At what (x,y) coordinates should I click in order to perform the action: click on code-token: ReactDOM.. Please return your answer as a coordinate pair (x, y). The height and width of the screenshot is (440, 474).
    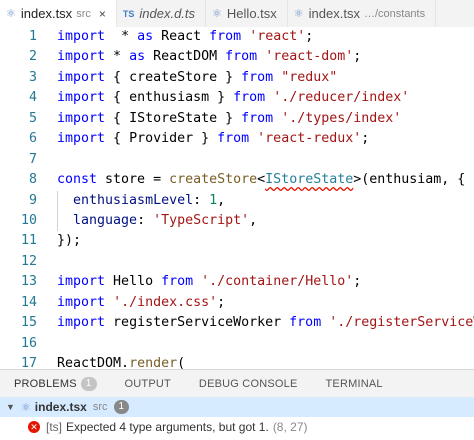
    Looking at the image, I should click on (93, 362).